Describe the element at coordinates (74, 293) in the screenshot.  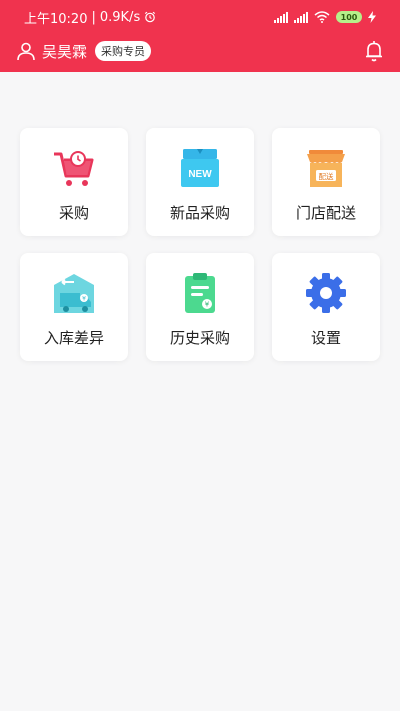
I see `warehouse-truck-icon: ¥` at that location.